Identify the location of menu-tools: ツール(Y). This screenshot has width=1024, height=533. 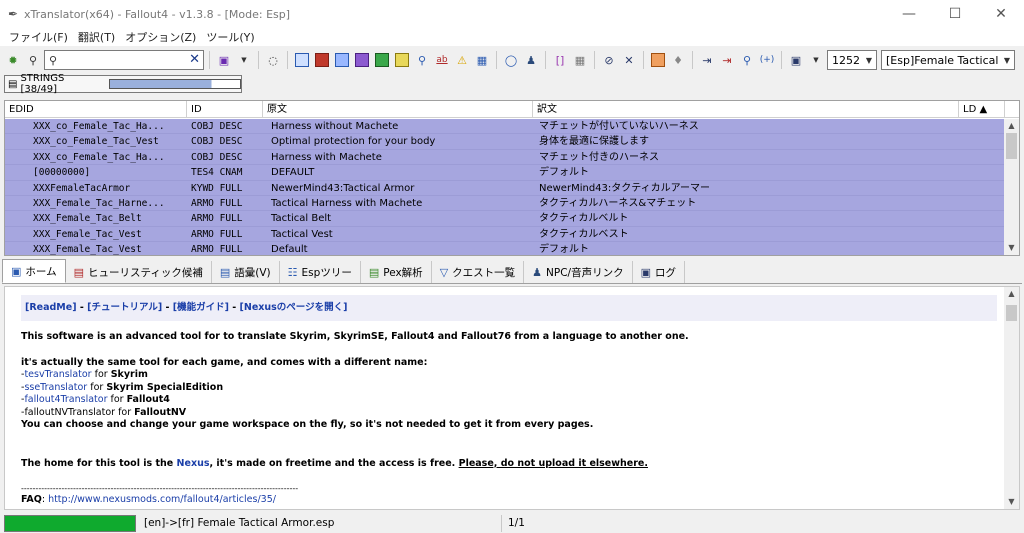
(230, 37).